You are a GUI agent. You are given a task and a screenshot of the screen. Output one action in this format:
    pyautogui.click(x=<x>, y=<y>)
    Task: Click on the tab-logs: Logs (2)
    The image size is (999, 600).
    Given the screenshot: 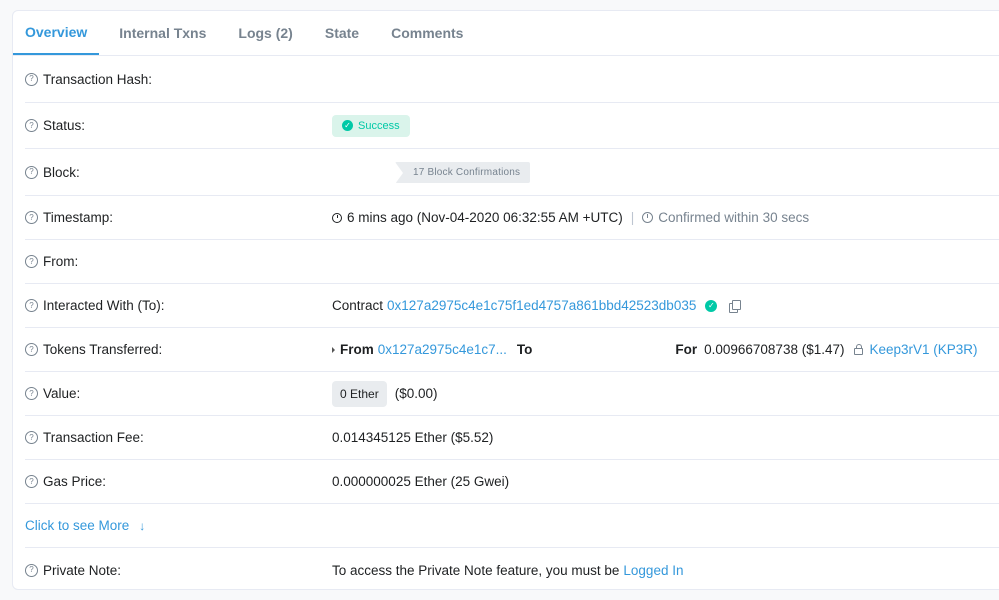 What is the action you would take?
    pyautogui.click(x=265, y=33)
    